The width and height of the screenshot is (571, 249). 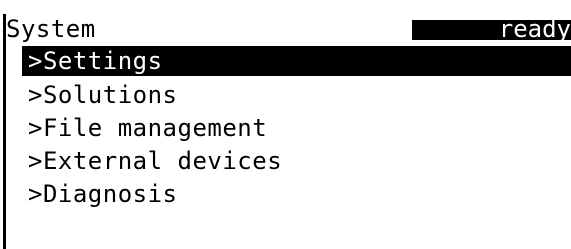 I want to click on menu-item-settings: >Settings, so click(x=296, y=61).